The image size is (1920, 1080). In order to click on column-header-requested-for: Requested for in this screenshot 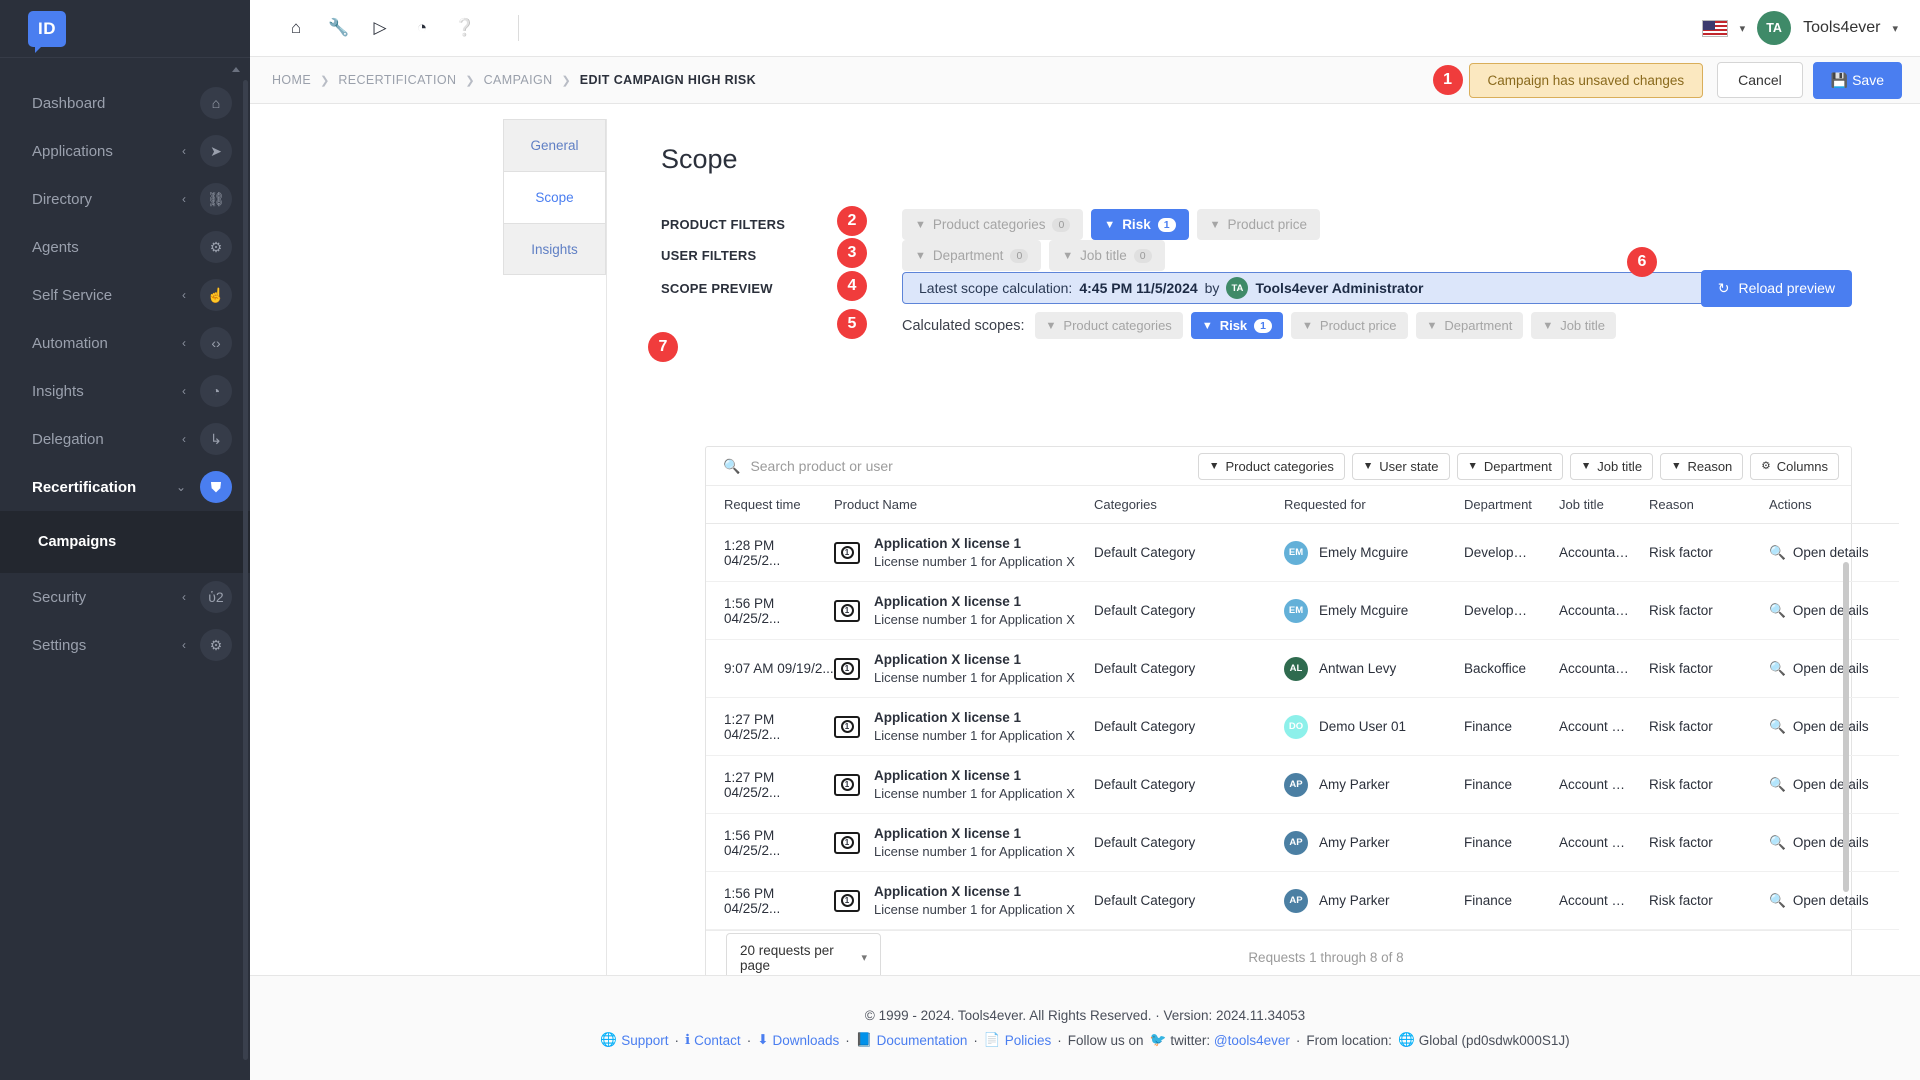, I will do `click(1374, 505)`.